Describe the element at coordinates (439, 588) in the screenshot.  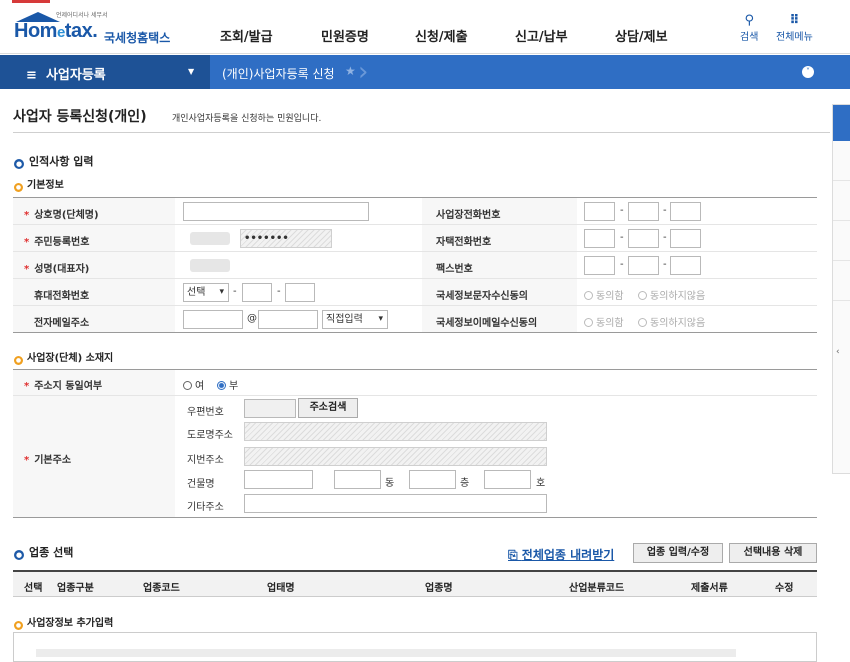
I see `column-header: 업종명` at that location.